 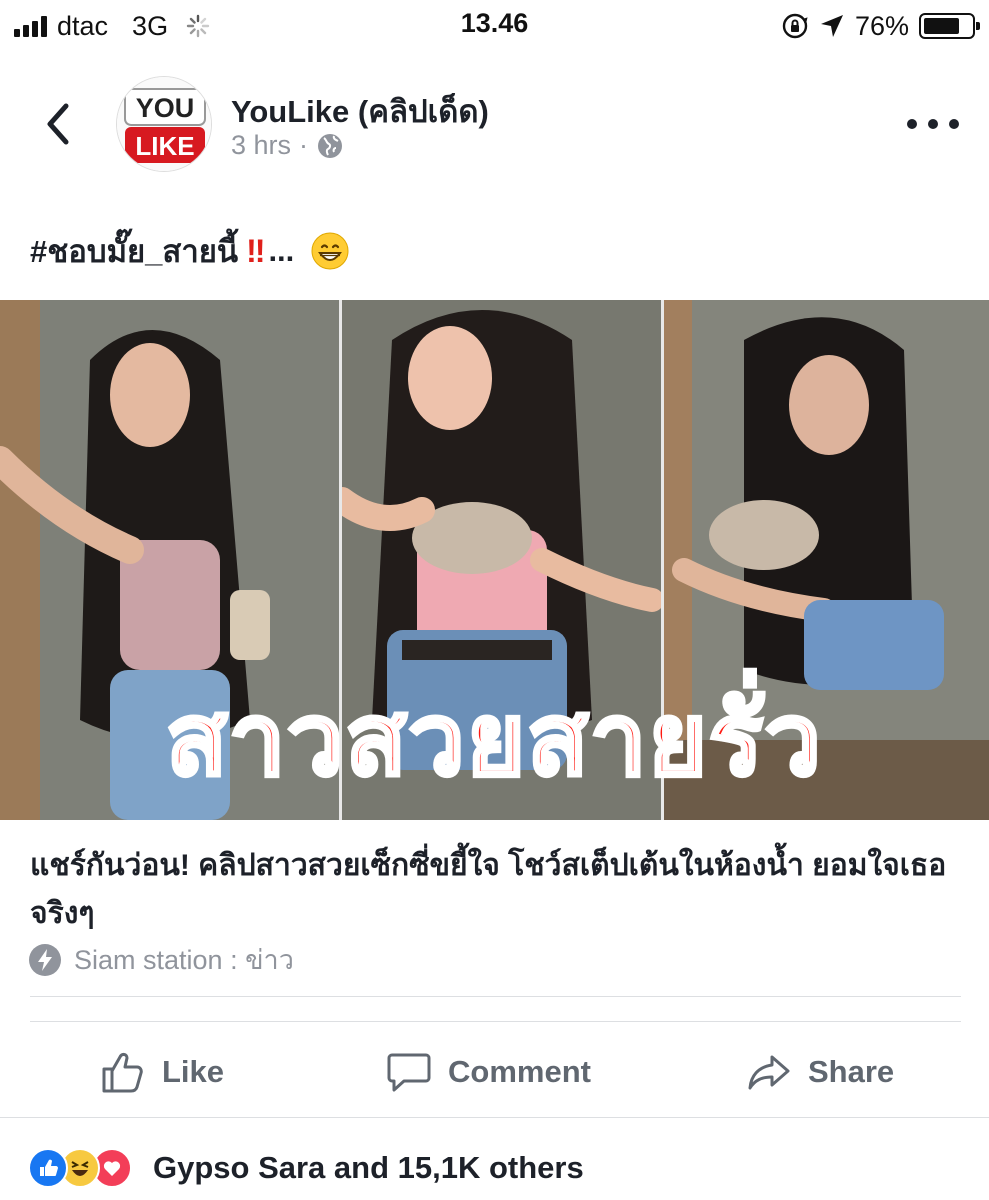 I want to click on logo-text-bottom: LIKE, so click(x=164, y=146).